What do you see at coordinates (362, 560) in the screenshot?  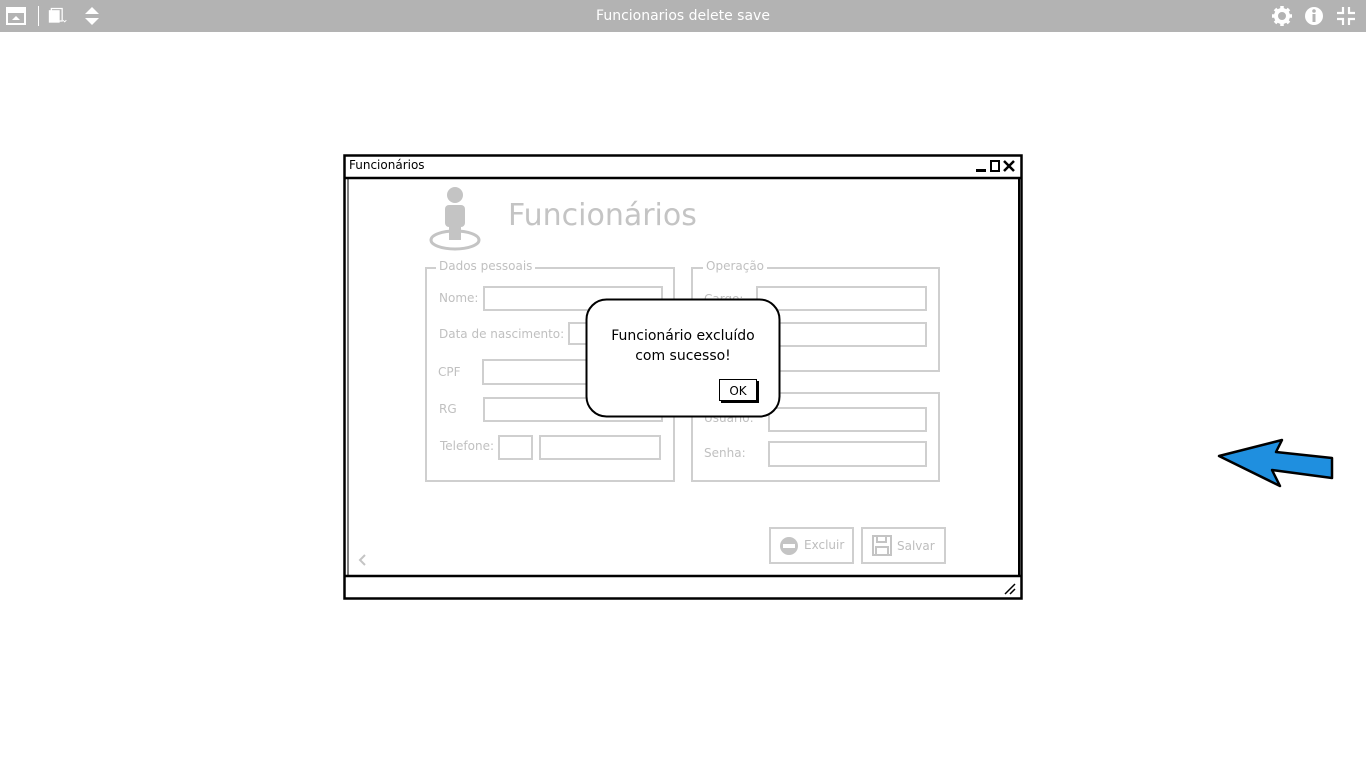 I see `back-arrow-icon` at bounding box center [362, 560].